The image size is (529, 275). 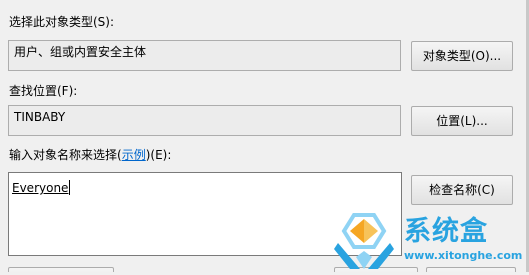 I want to click on watermark: 系统盒 www.xitonghe.com, so click(x=426, y=240).